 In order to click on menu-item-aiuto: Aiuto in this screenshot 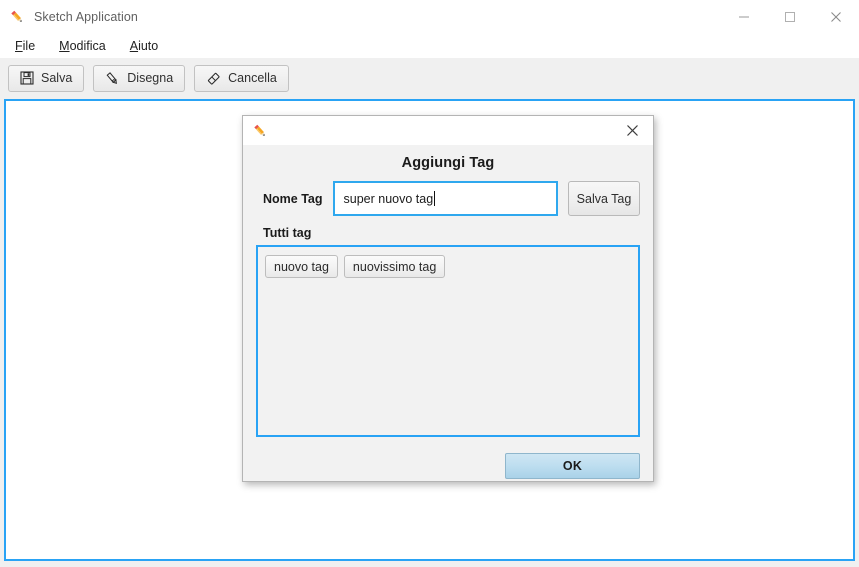, I will do `click(144, 46)`.